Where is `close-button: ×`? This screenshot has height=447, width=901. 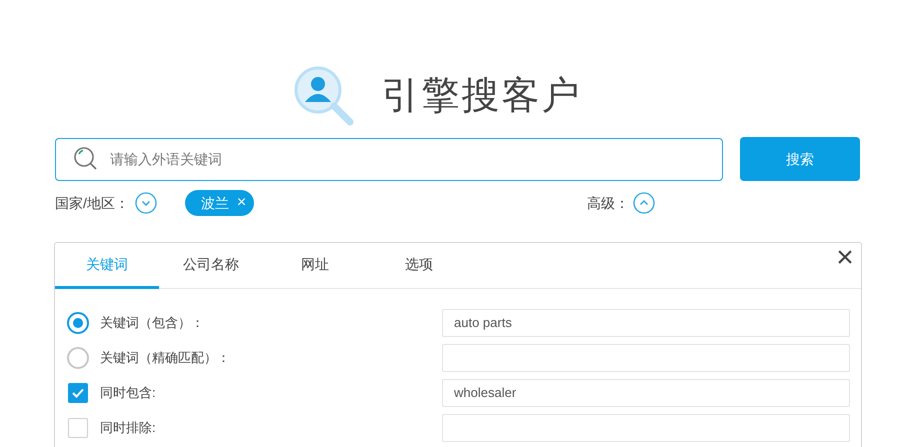
close-button: × is located at coordinates (845, 258).